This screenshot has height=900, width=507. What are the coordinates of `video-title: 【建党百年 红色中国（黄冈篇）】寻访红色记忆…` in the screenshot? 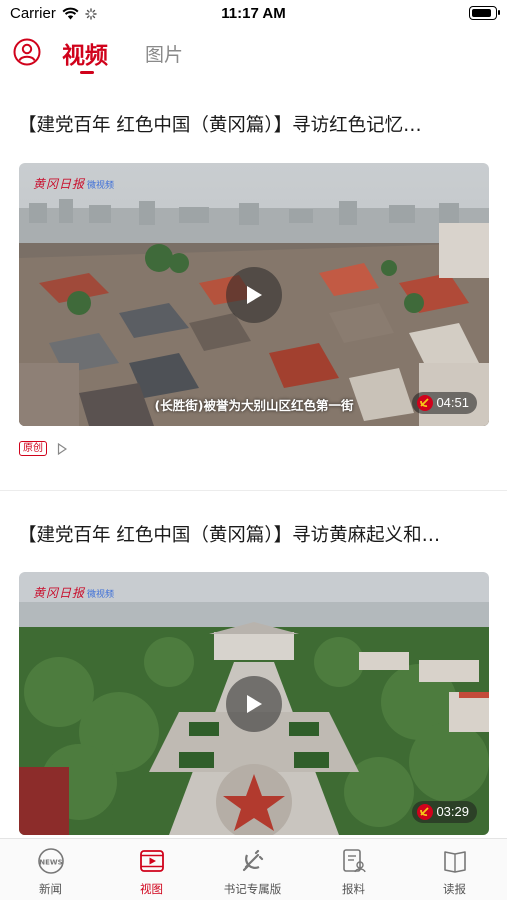 It's located at (255, 124).